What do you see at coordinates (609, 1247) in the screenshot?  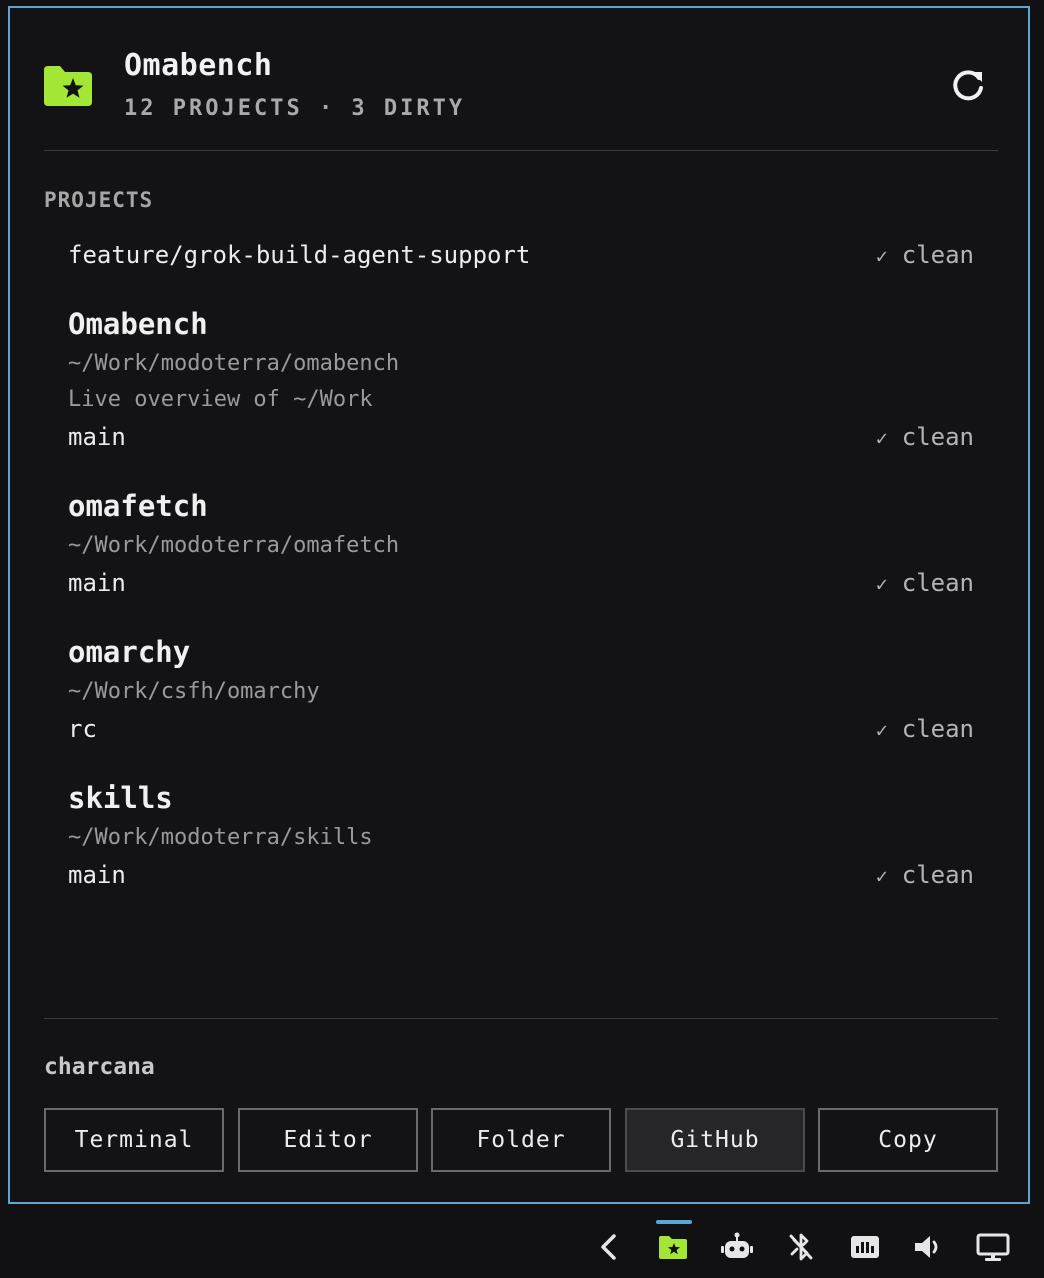 I see `chevron-left-icon` at bounding box center [609, 1247].